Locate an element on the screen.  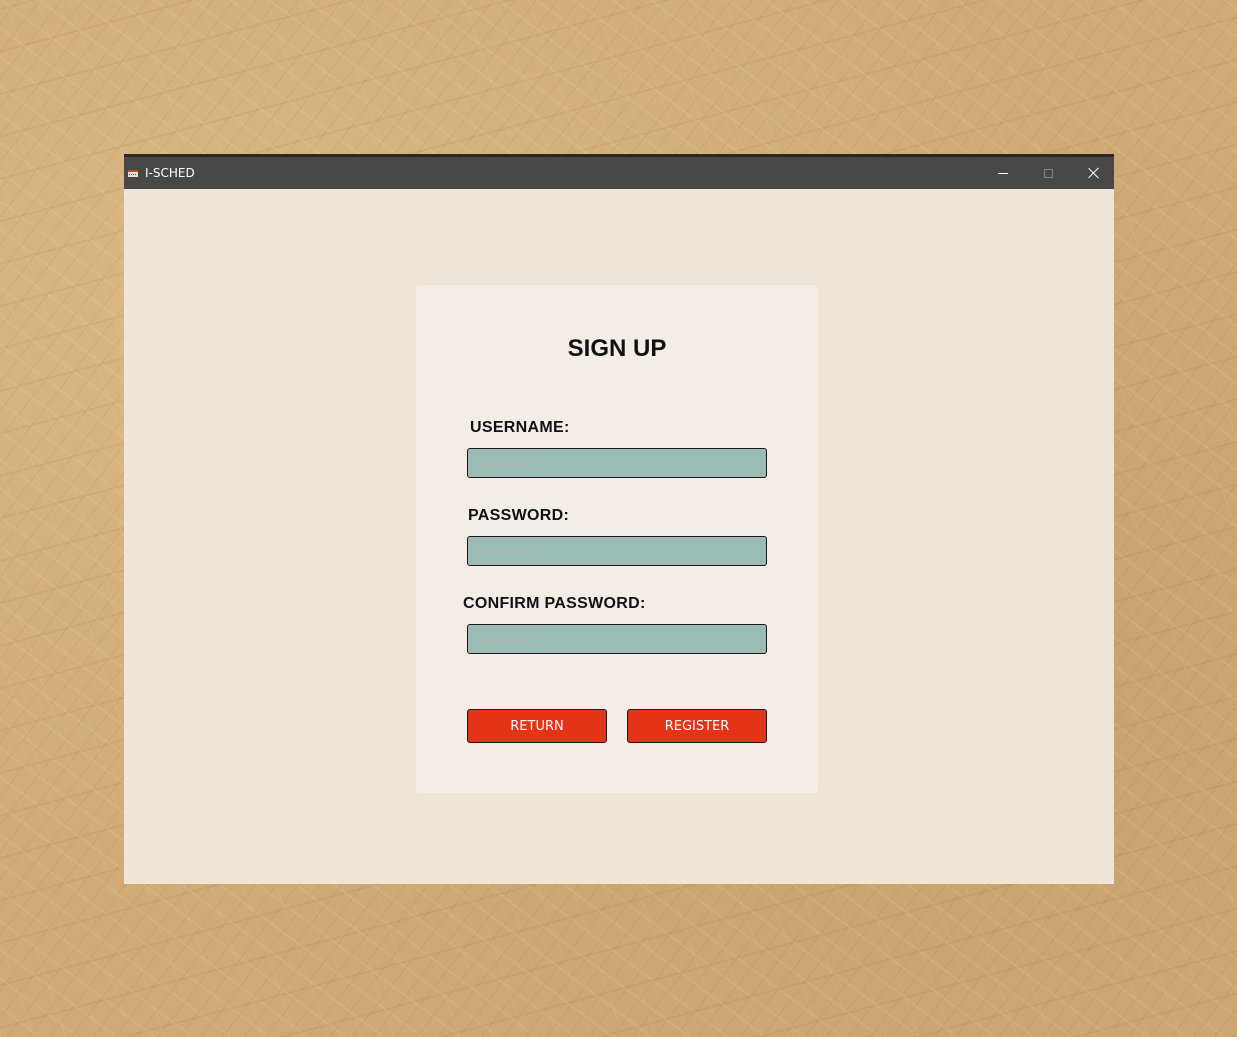
minimize-icon is located at coordinates (1003, 173).